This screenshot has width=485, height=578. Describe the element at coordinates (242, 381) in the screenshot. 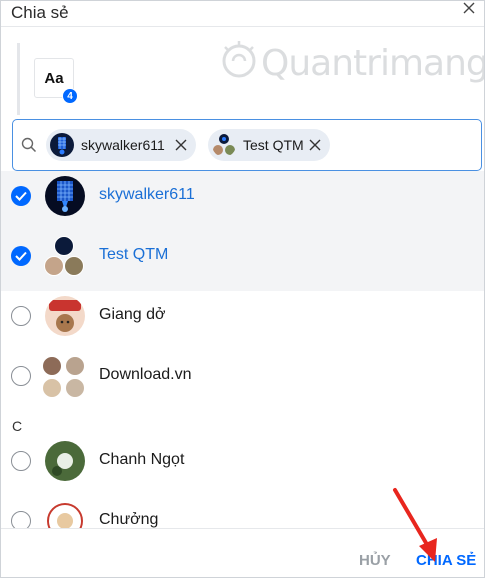

I see `contact-row-download-vn: Download.vn` at that location.